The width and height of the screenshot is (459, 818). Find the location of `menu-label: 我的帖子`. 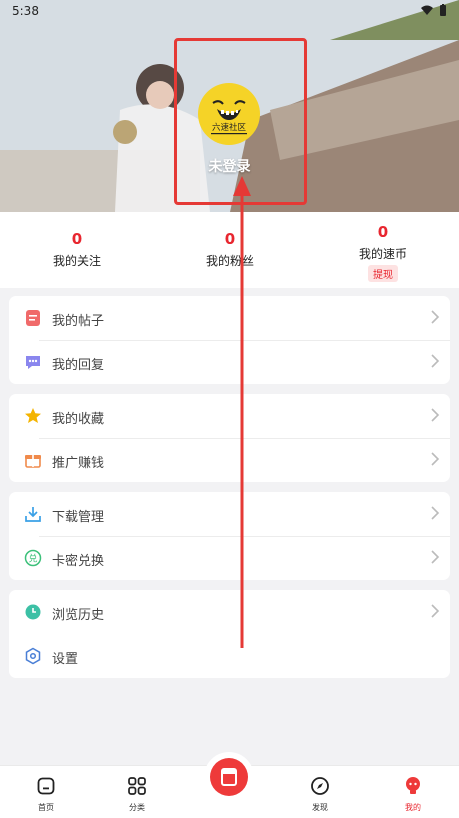

menu-label: 我的帖子 is located at coordinates (78, 321).